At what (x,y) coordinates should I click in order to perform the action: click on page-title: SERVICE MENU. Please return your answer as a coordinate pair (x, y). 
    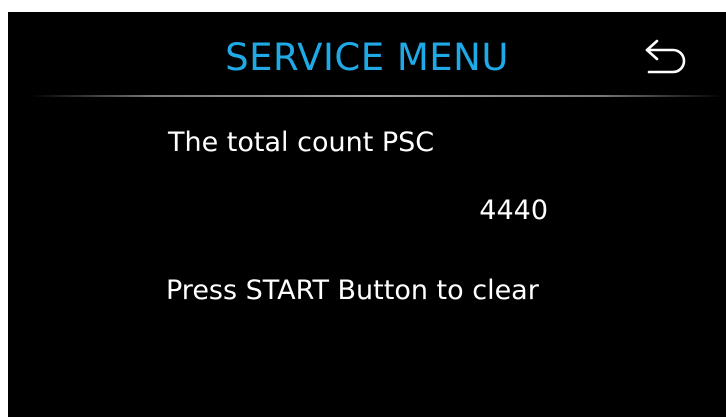
    Looking at the image, I should click on (367, 57).